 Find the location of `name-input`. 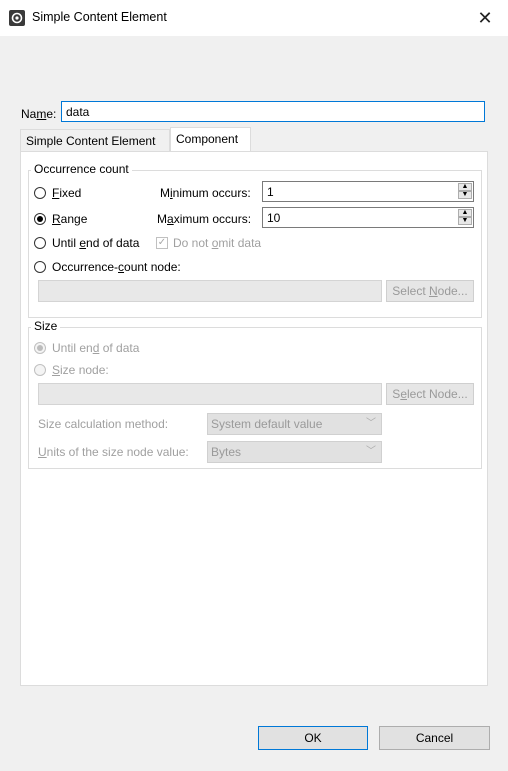

name-input is located at coordinates (273, 111).